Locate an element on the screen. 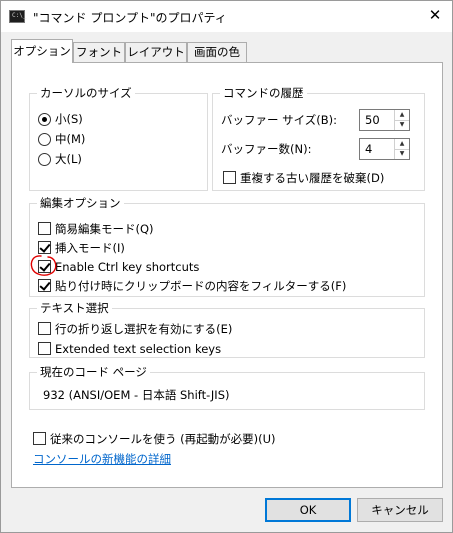  radio-label: 中(M) is located at coordinates (70, 139).